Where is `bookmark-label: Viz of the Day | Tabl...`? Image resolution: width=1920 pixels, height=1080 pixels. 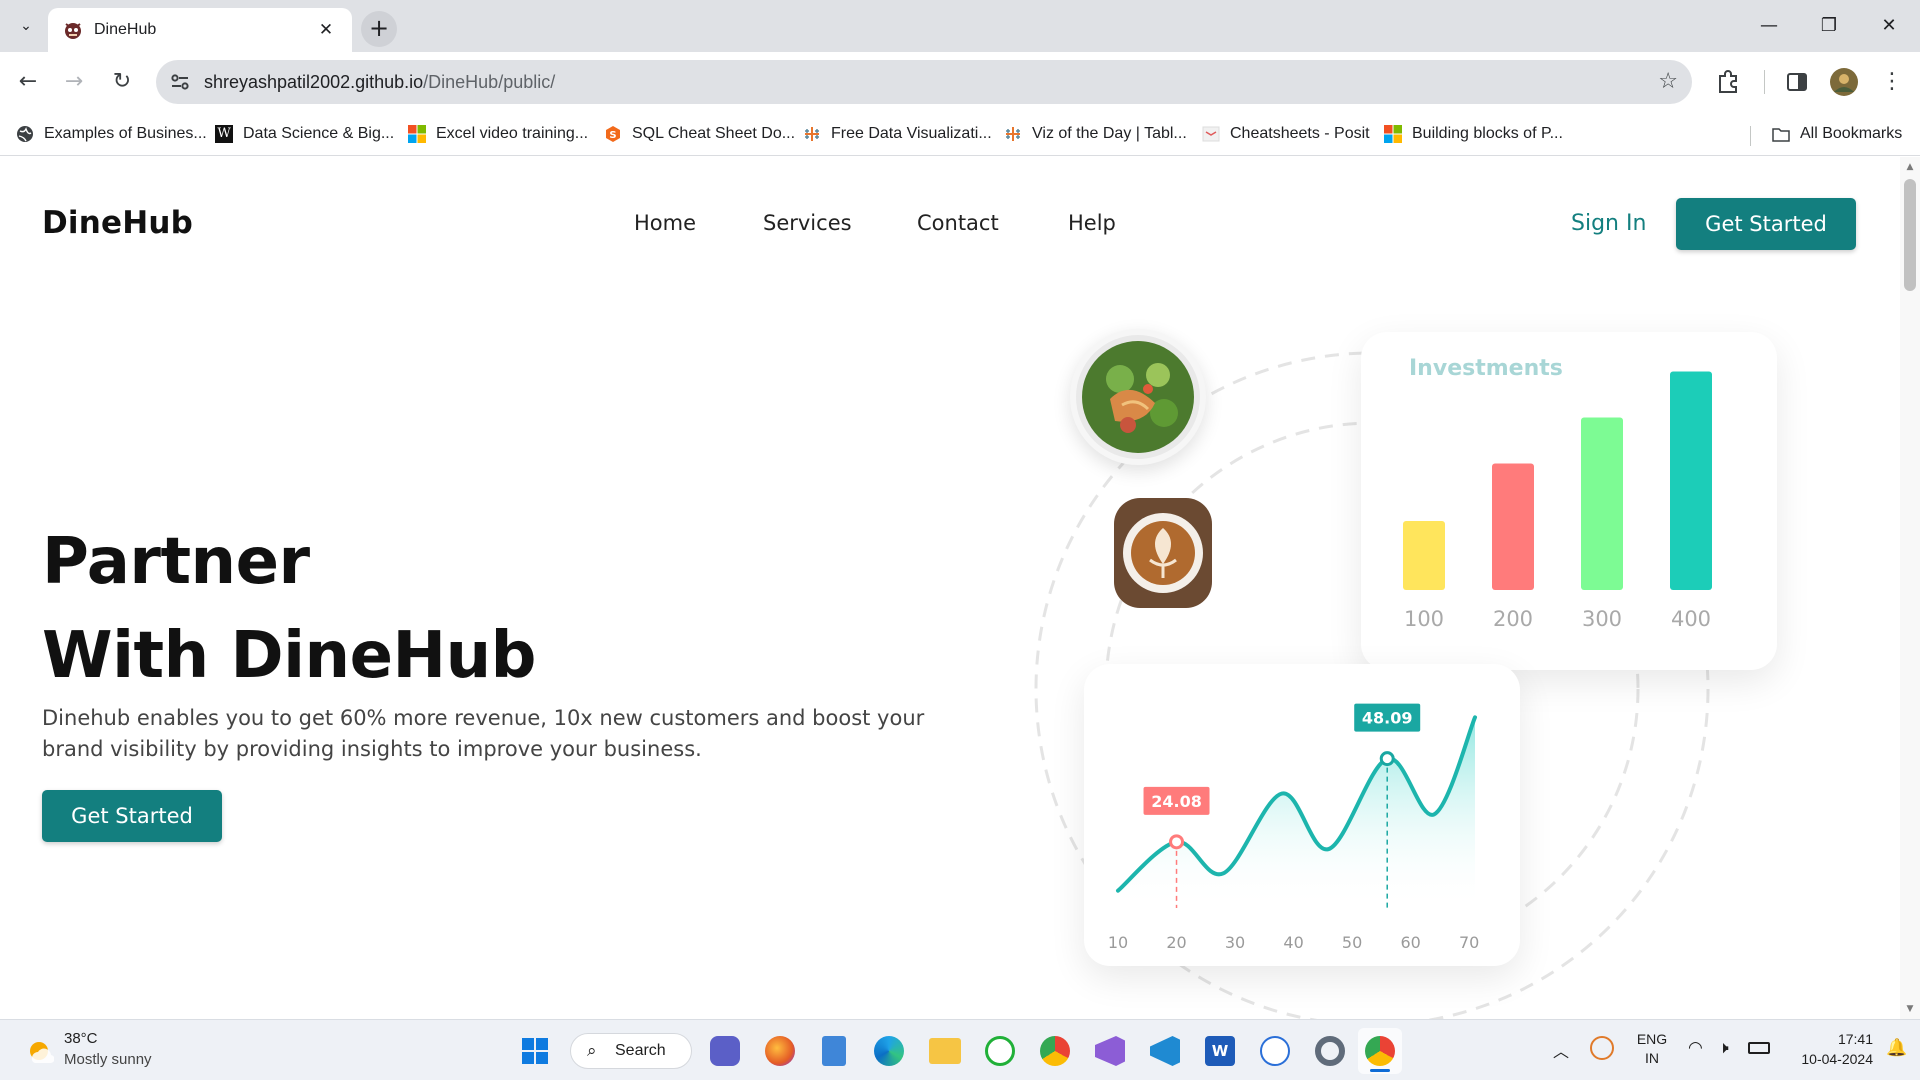 bookmark-label: Viz of the Day | Tabl... is located at coordinates (1109, 133).